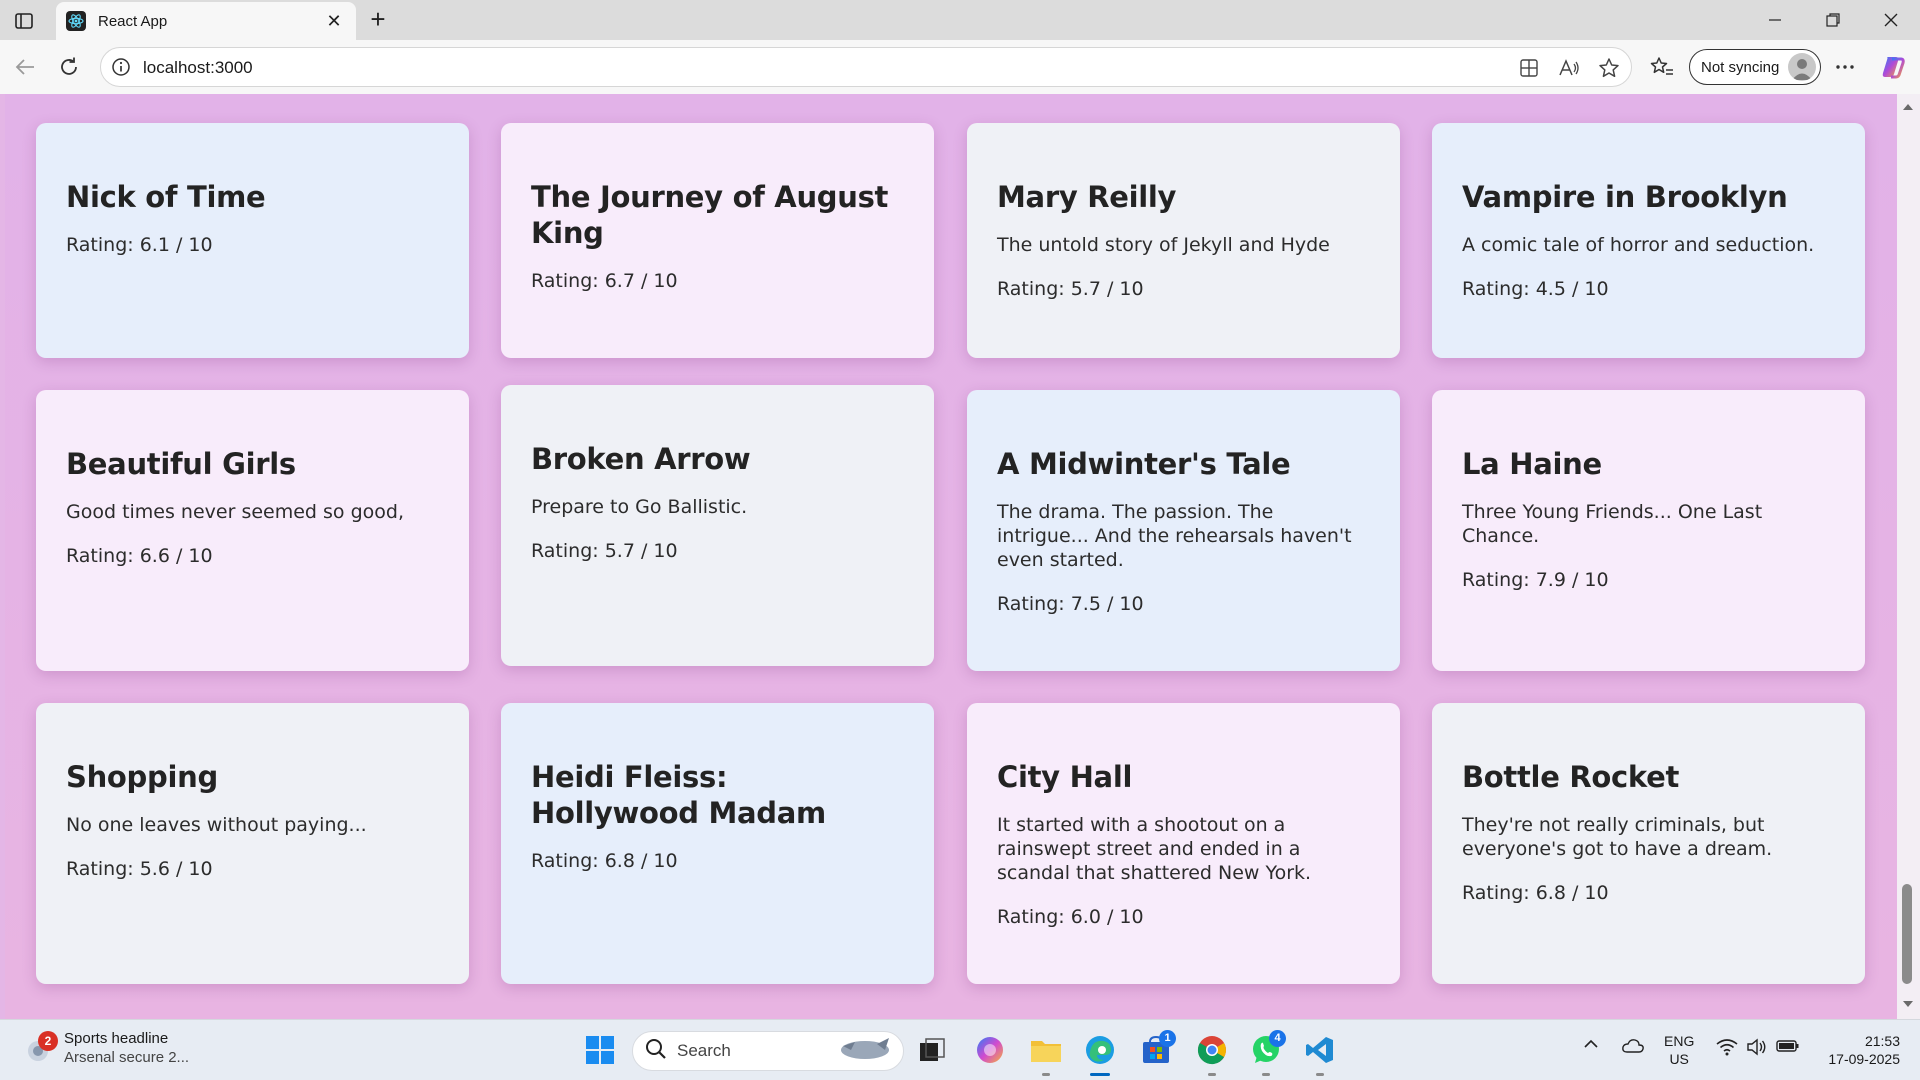  I want to click on restore-icon, so click(1833, 20).